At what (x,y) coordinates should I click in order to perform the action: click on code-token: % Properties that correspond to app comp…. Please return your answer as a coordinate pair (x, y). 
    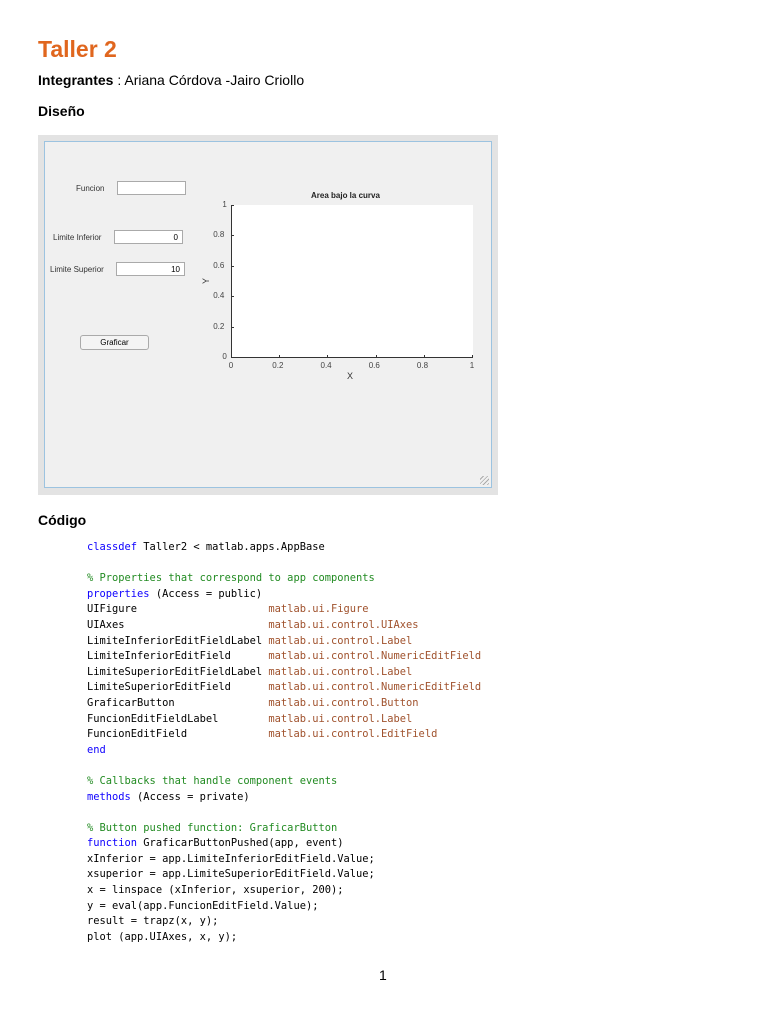
    Looking at the image, I should click on (231, 578).